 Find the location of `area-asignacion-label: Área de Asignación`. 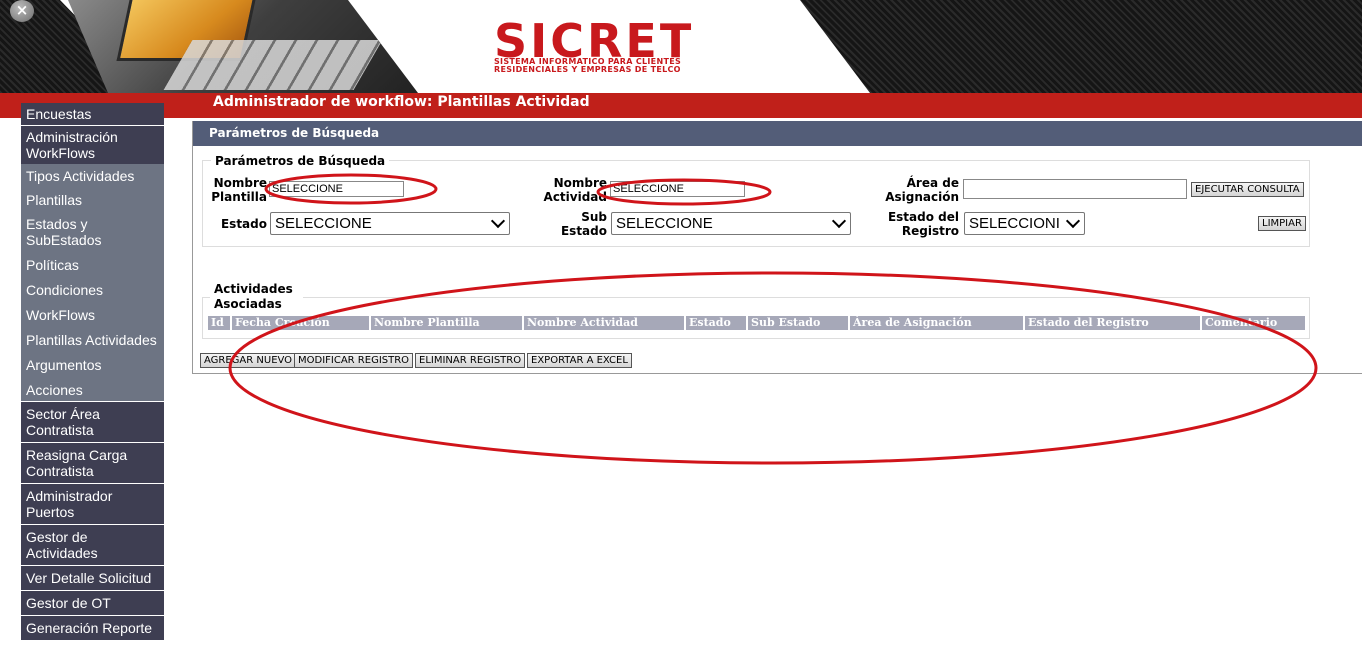

area-asignacion-label: Área de Asignación is located at coordinates (922, 190).